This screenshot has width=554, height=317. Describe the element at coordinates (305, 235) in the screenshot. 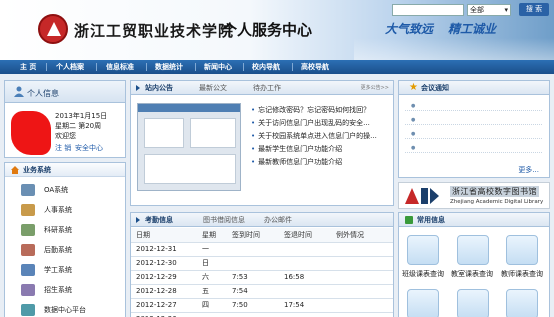

I see `column-header: 签退时间` at that location.